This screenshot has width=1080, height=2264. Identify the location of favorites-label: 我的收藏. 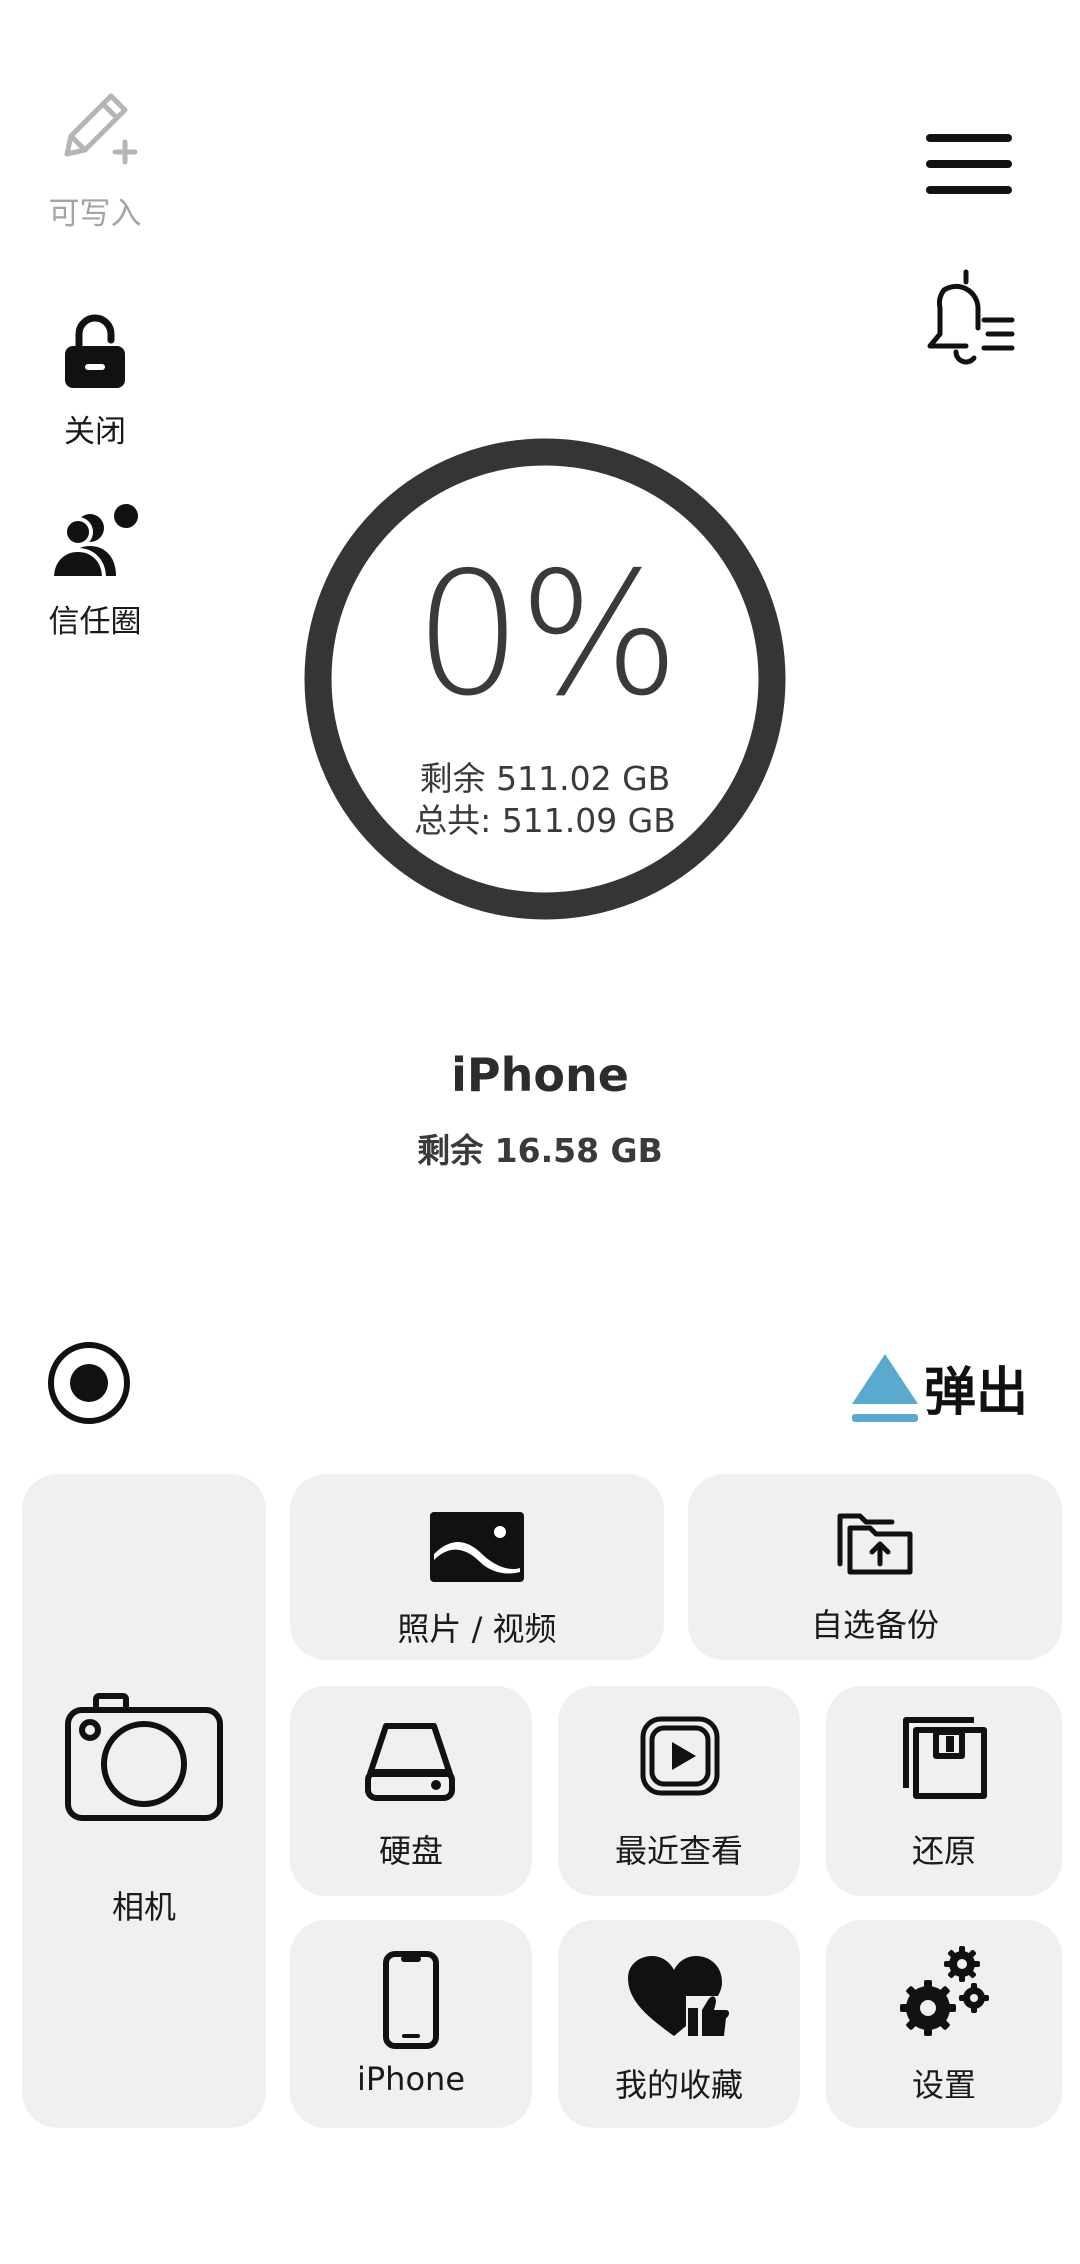
(678, 2085).